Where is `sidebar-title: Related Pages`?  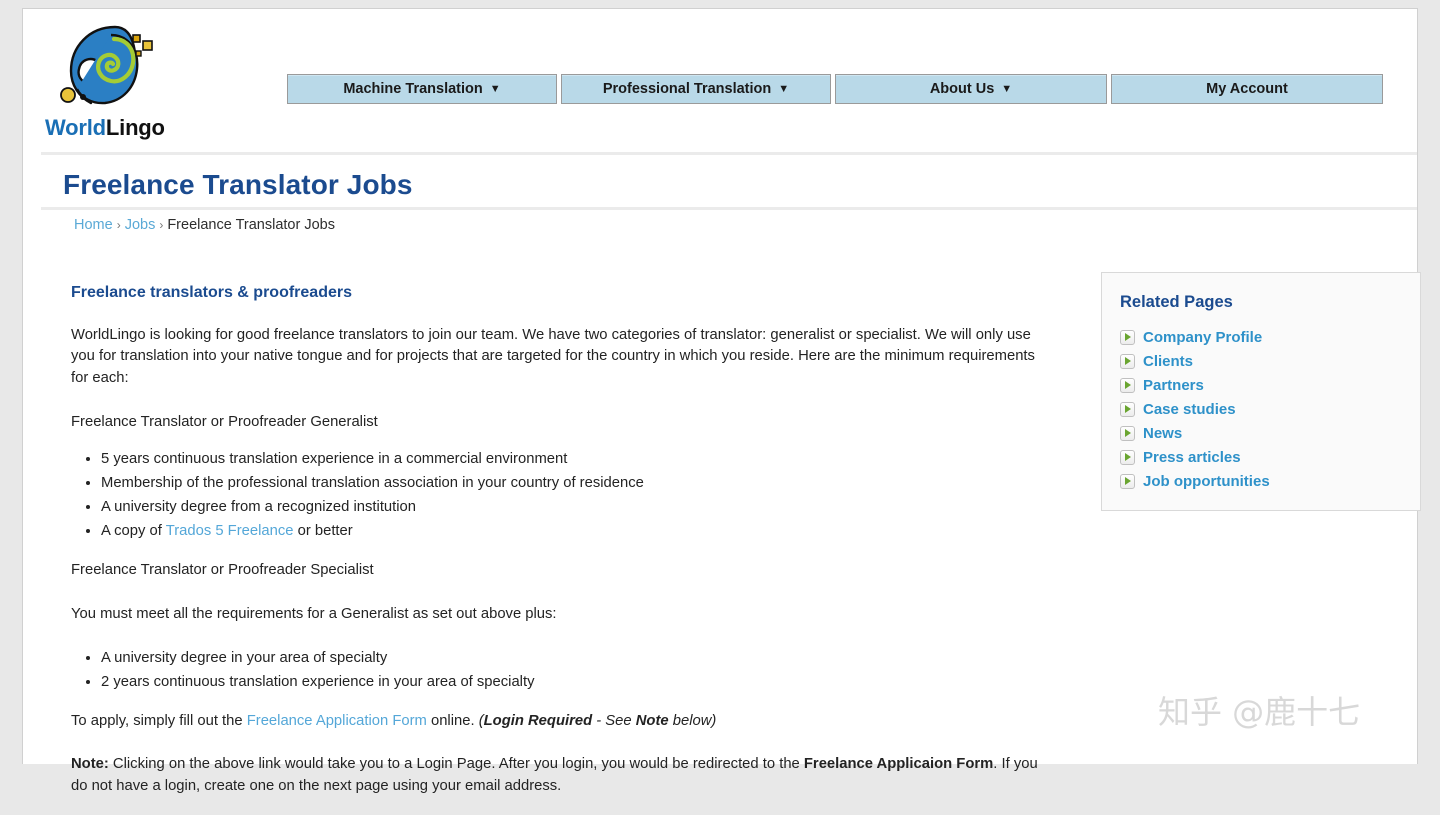
sidebar-title: Related Pages is located at coordinates (1176, 302).